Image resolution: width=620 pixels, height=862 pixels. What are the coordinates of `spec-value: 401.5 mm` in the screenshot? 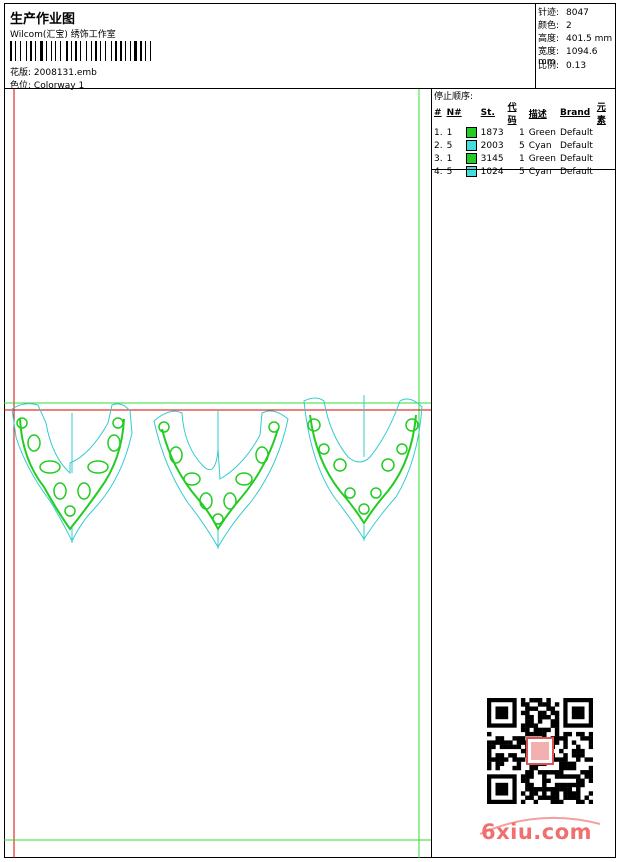 It's located at (589, 39).